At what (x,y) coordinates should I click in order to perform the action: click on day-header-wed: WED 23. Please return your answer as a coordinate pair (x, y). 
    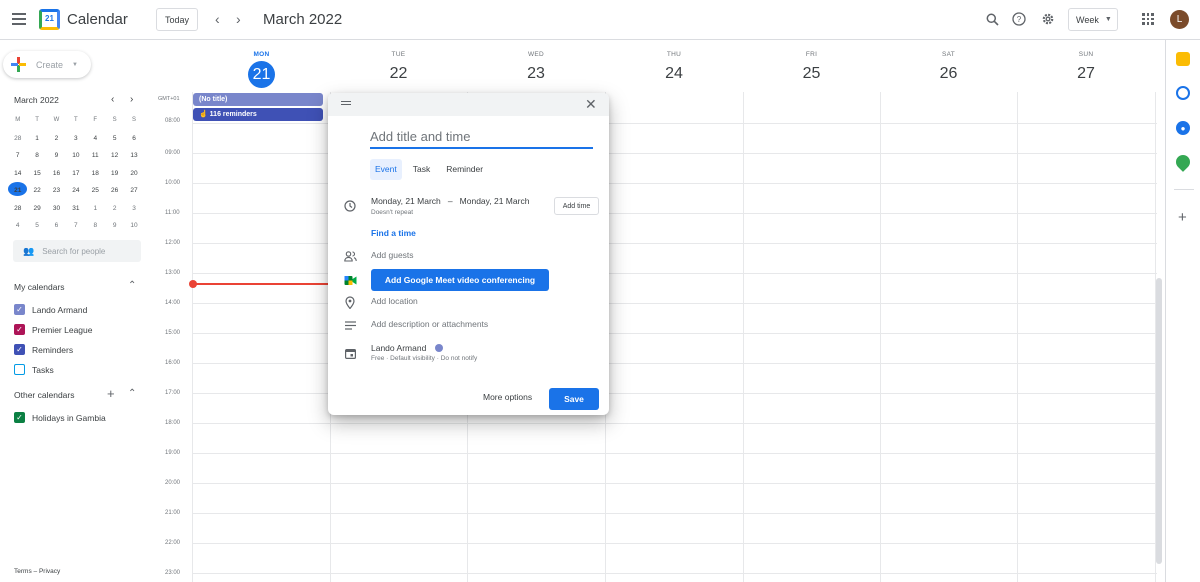
    Looking at the image, I should click on (536, 66).